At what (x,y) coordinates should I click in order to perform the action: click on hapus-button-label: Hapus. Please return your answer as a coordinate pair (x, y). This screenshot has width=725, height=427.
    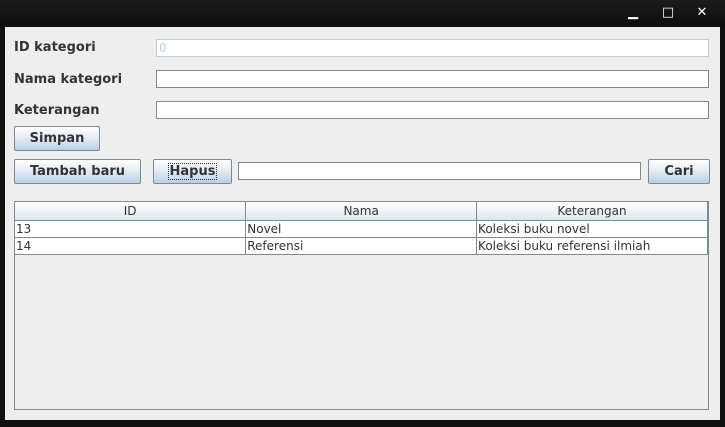
    Looking at the image, I should click on (192, 171).